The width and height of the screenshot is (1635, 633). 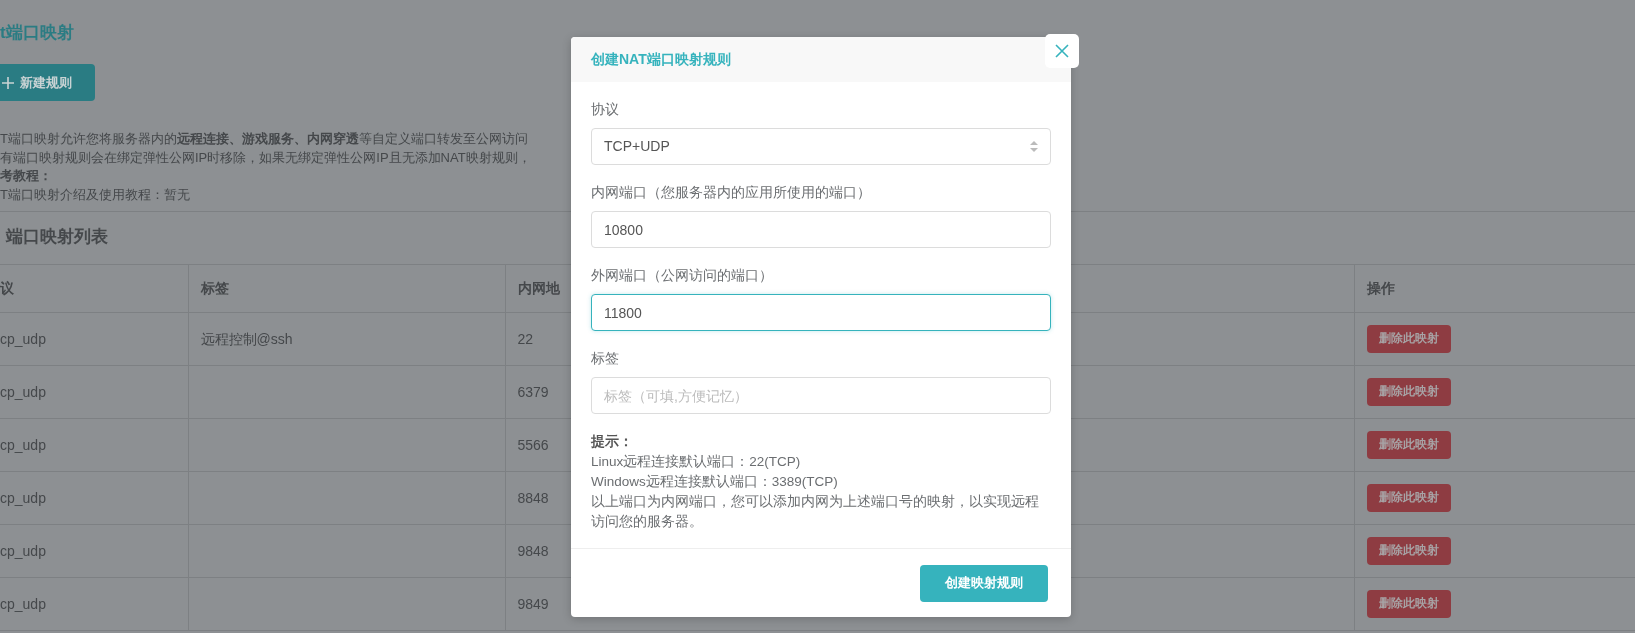 What do you see at coordinates (94, 288) in the screenshot?
I see `column-header: 议` at bounding box center [94, 288].